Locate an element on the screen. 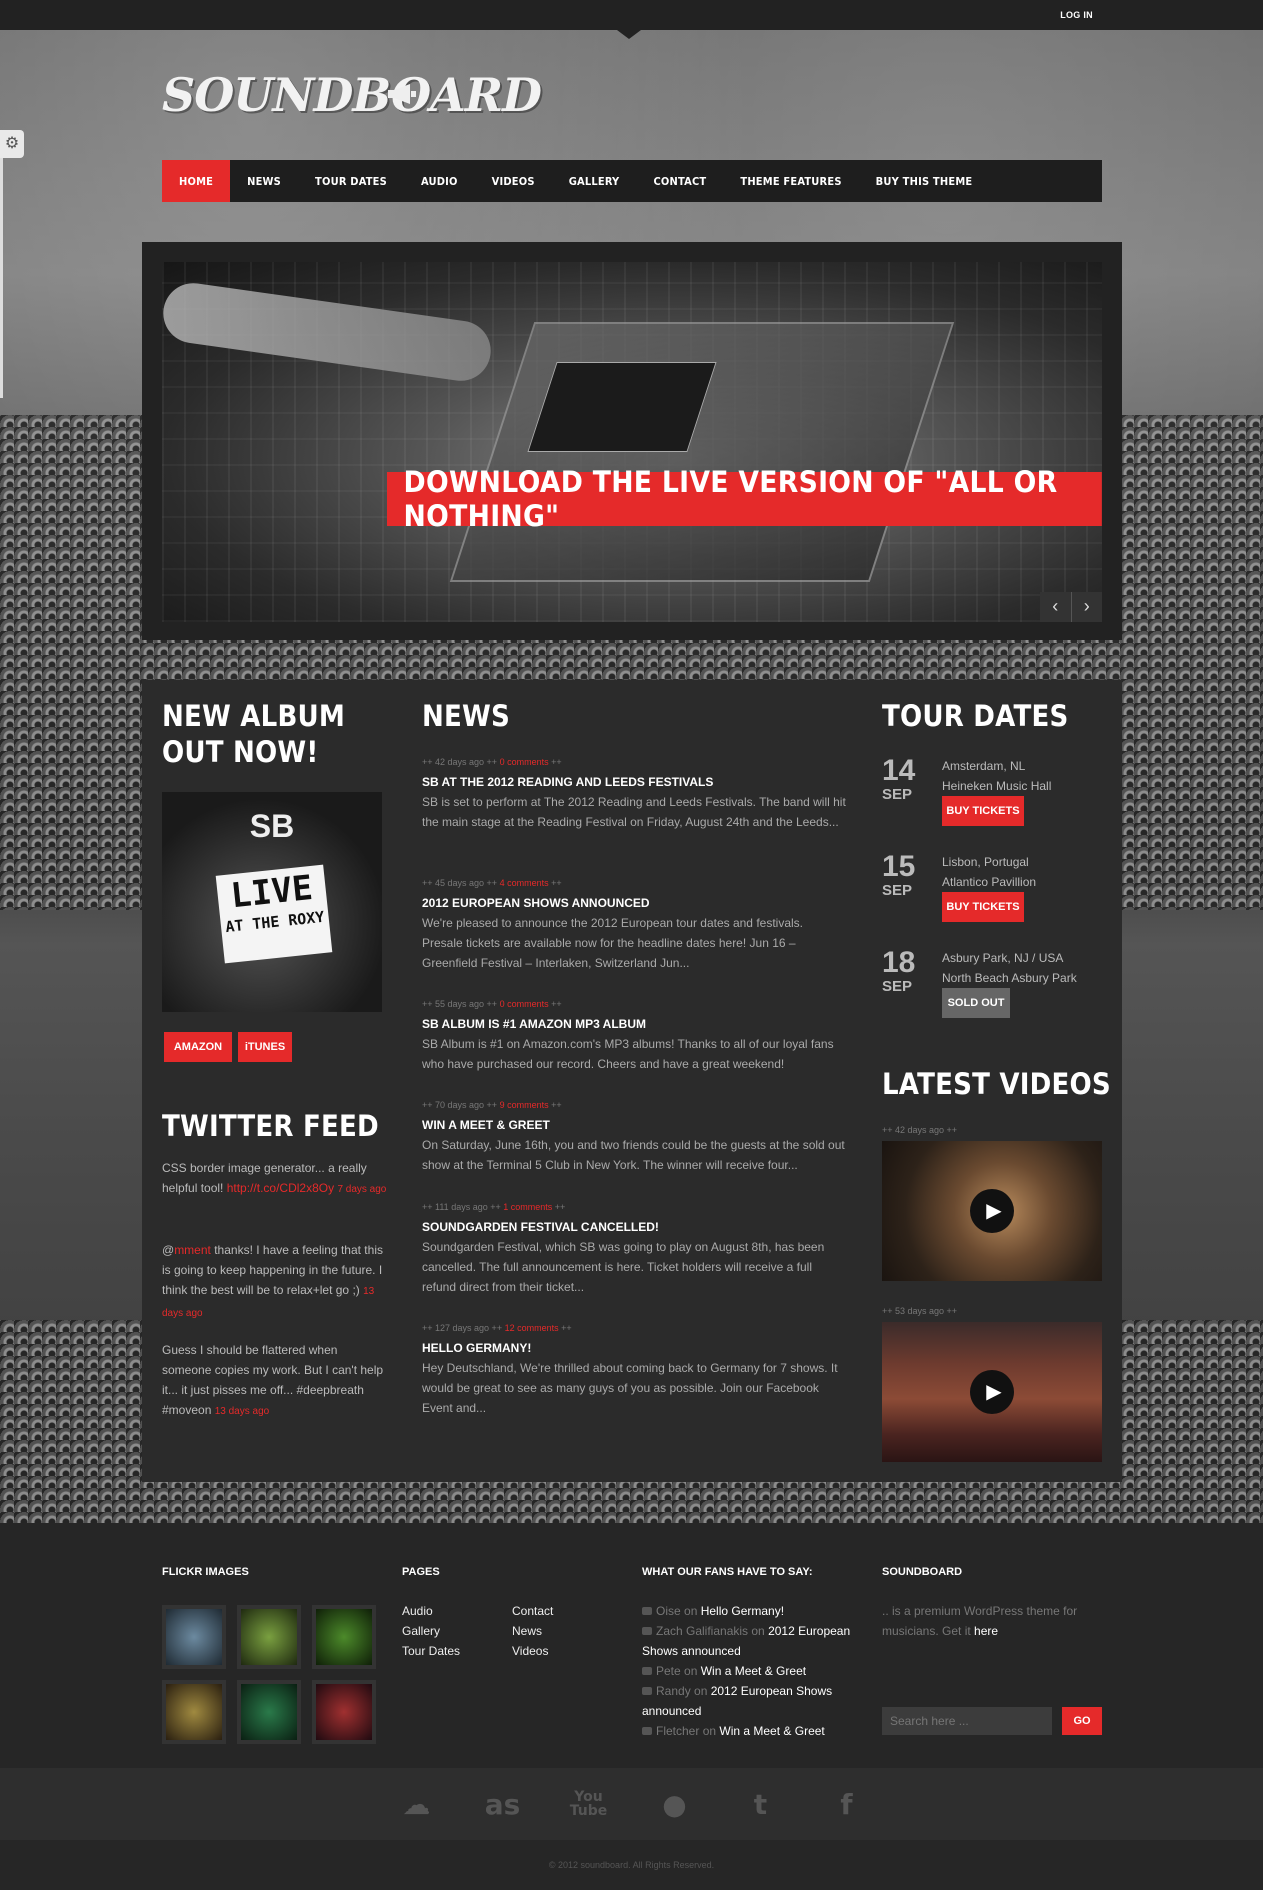  apple-icon: ● is located at coordinates (675, 1804).